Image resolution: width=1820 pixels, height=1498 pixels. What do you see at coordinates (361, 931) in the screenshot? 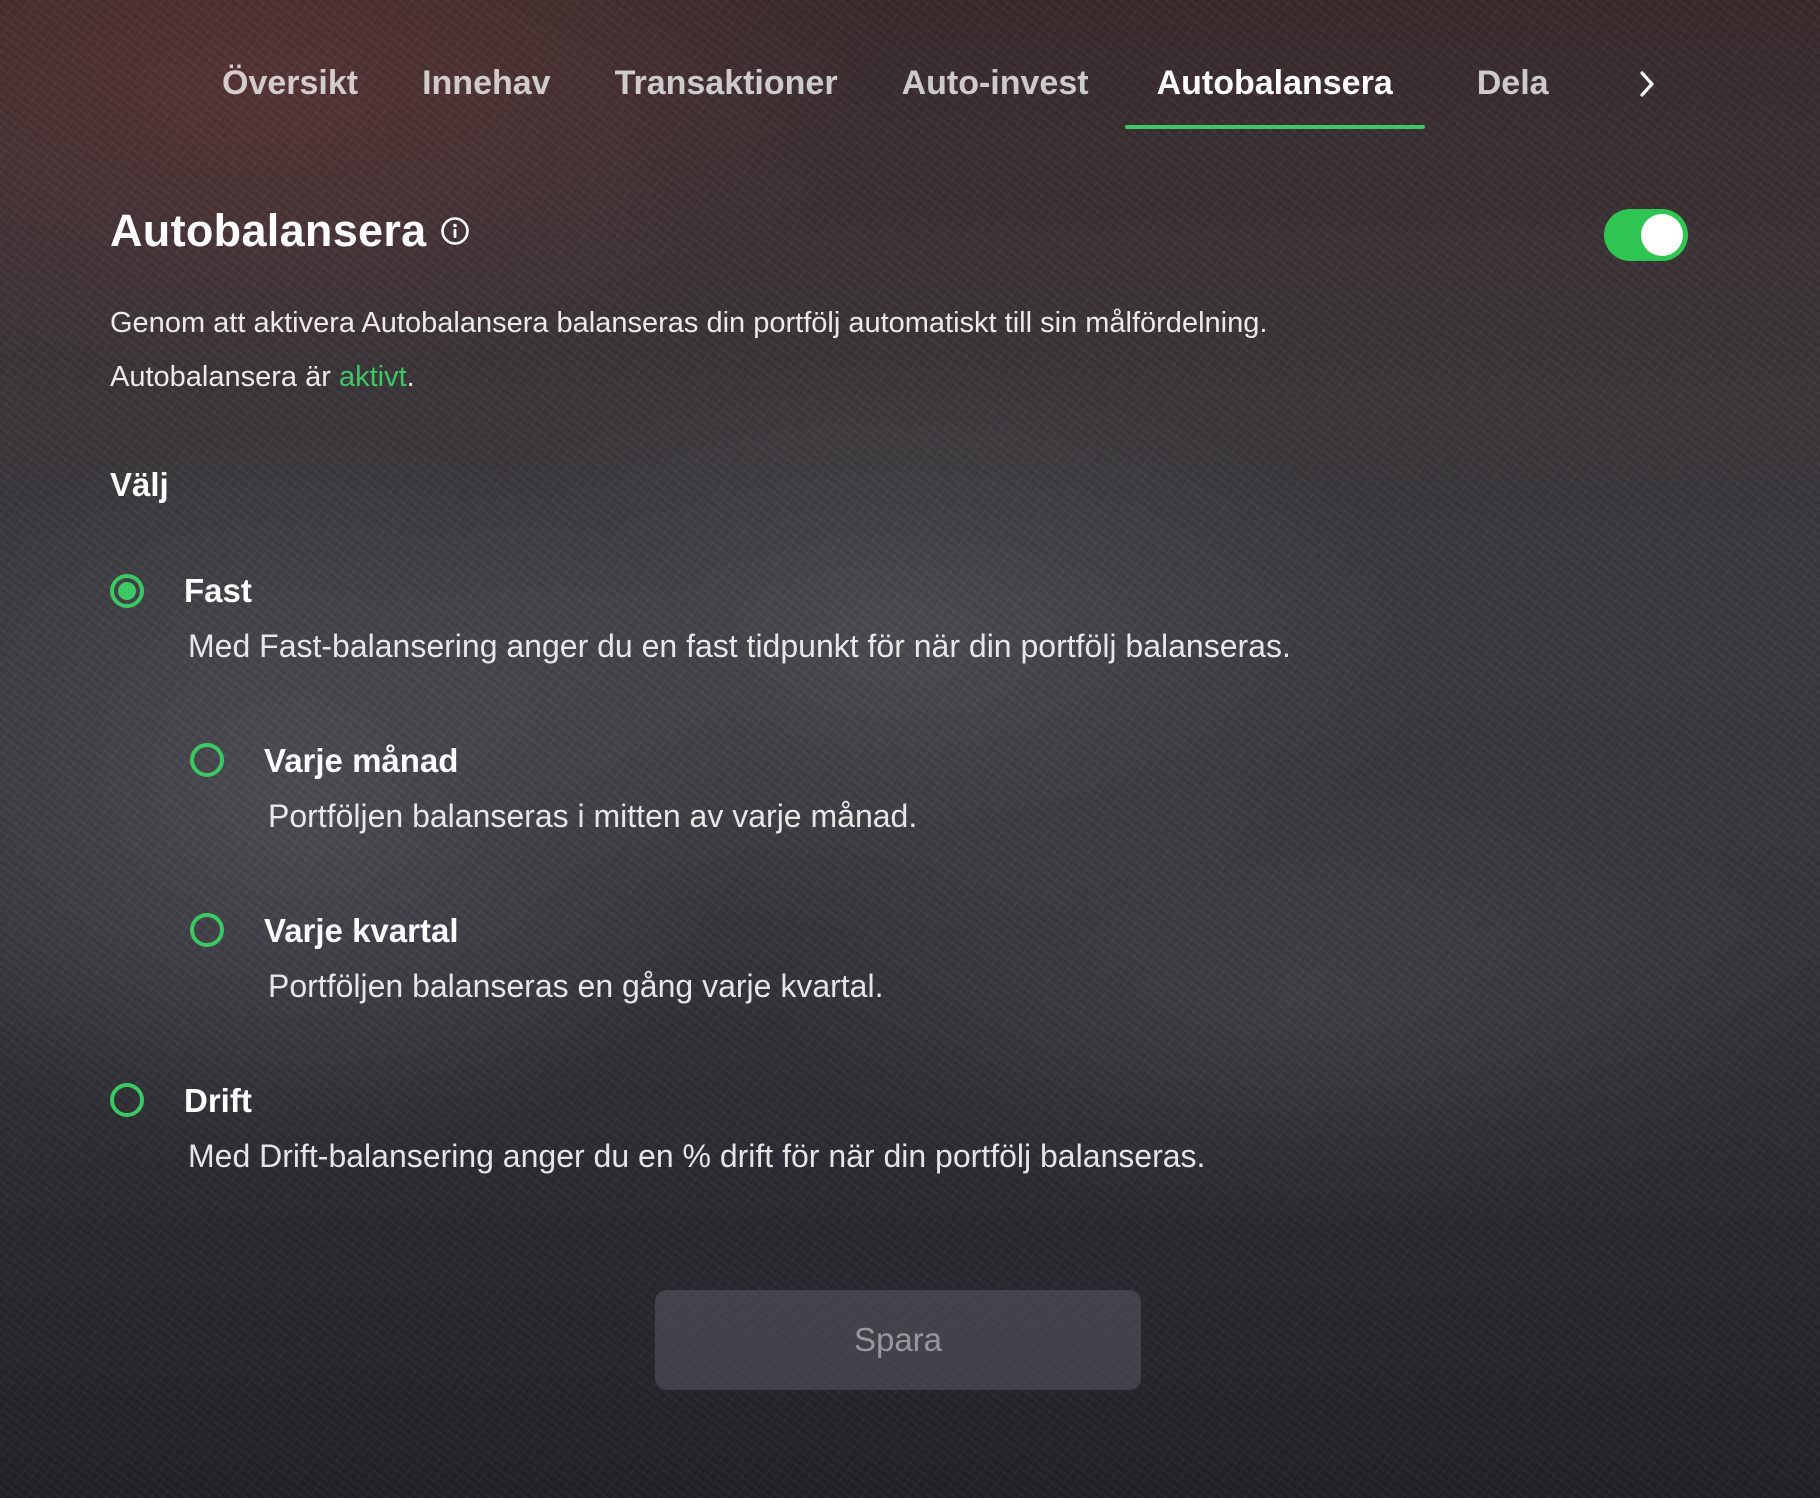
I see `option-quarterly-label: Varje kvartal` at bounding box center [361, 931].